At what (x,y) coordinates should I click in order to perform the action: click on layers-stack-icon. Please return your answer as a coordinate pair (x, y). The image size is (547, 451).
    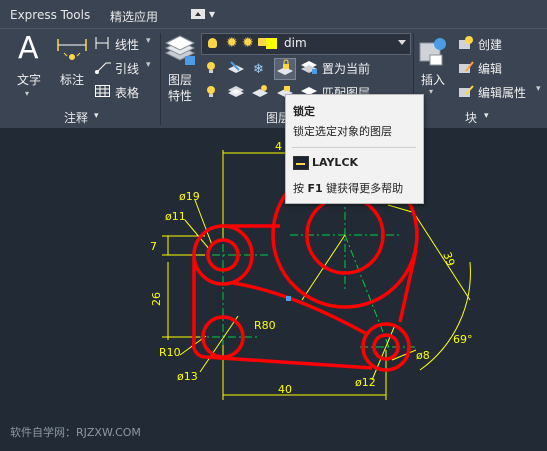
    Looking at the image, I should click on (180, 50).